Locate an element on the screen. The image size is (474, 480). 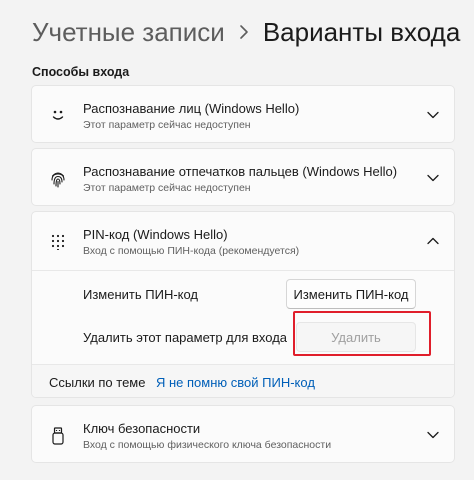
pin-subtitle: Вход с помощью ПИН-кода (рекомендуется) is located at coordinates (191, 251).